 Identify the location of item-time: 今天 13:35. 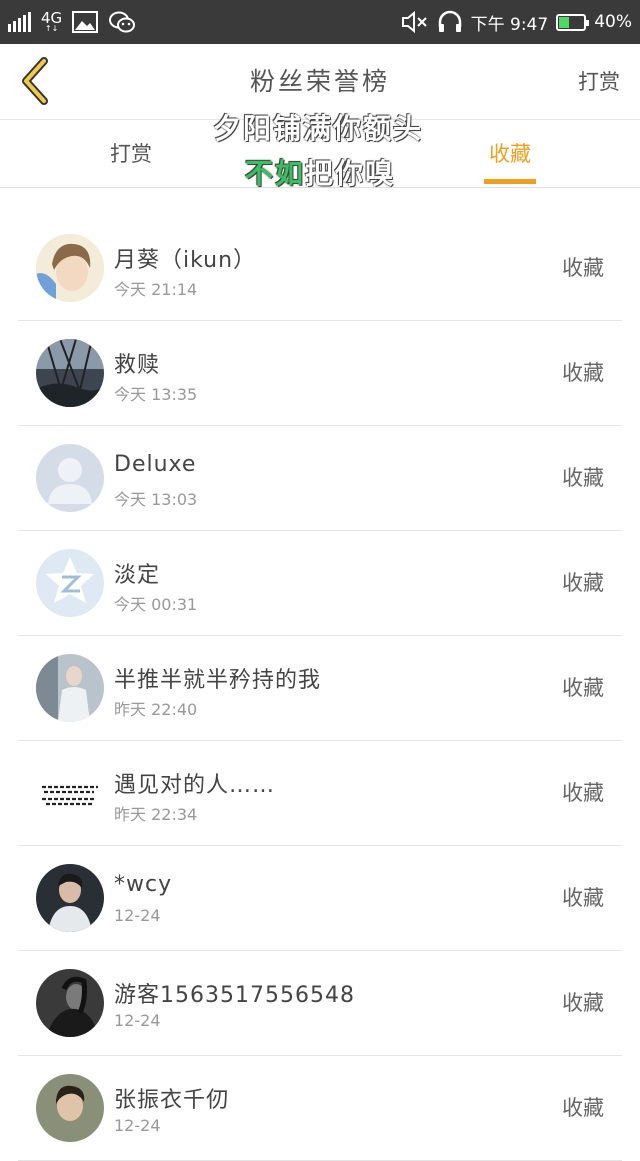
(156, 394).